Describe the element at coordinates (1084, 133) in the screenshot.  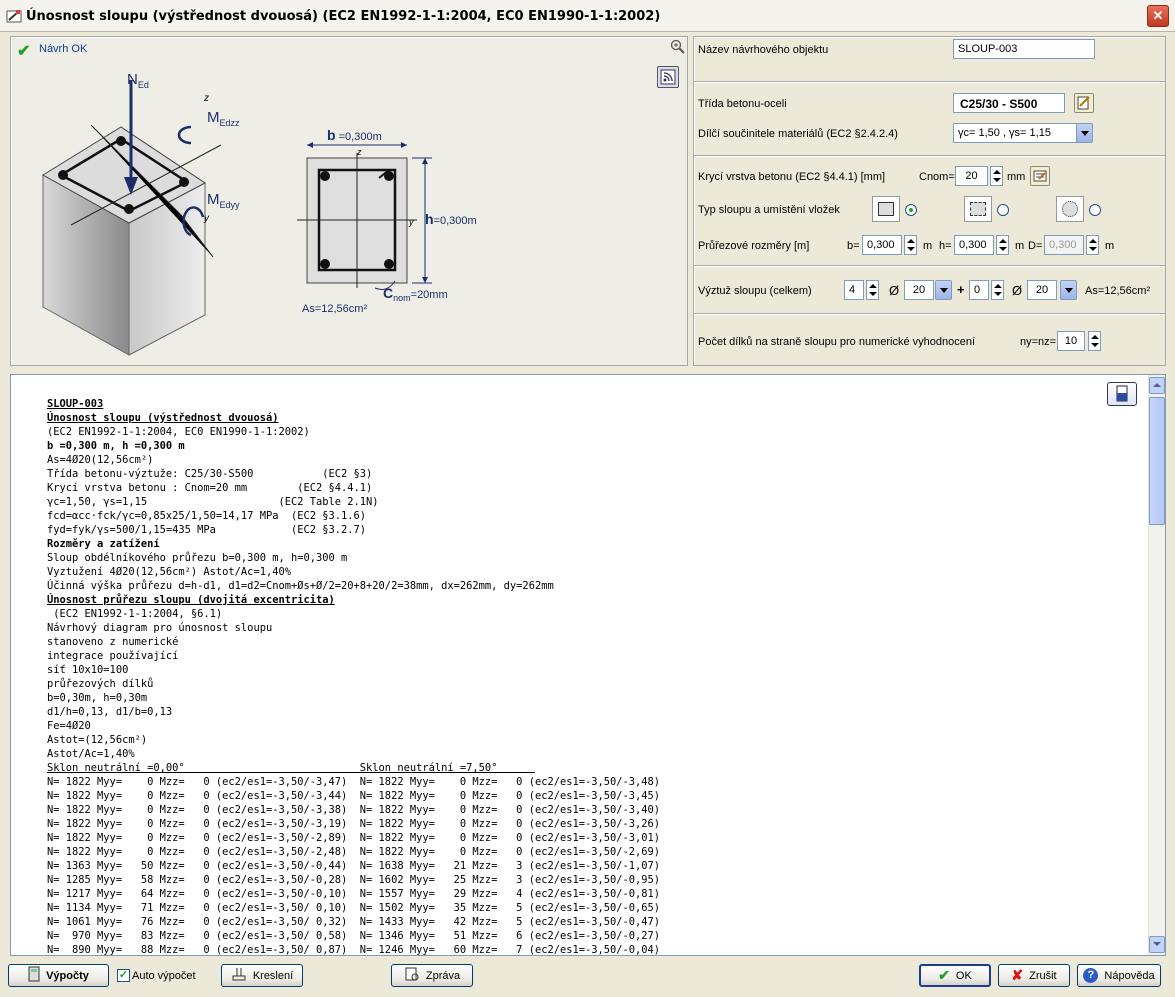
I see `factors-dropdown-icon` at that location.